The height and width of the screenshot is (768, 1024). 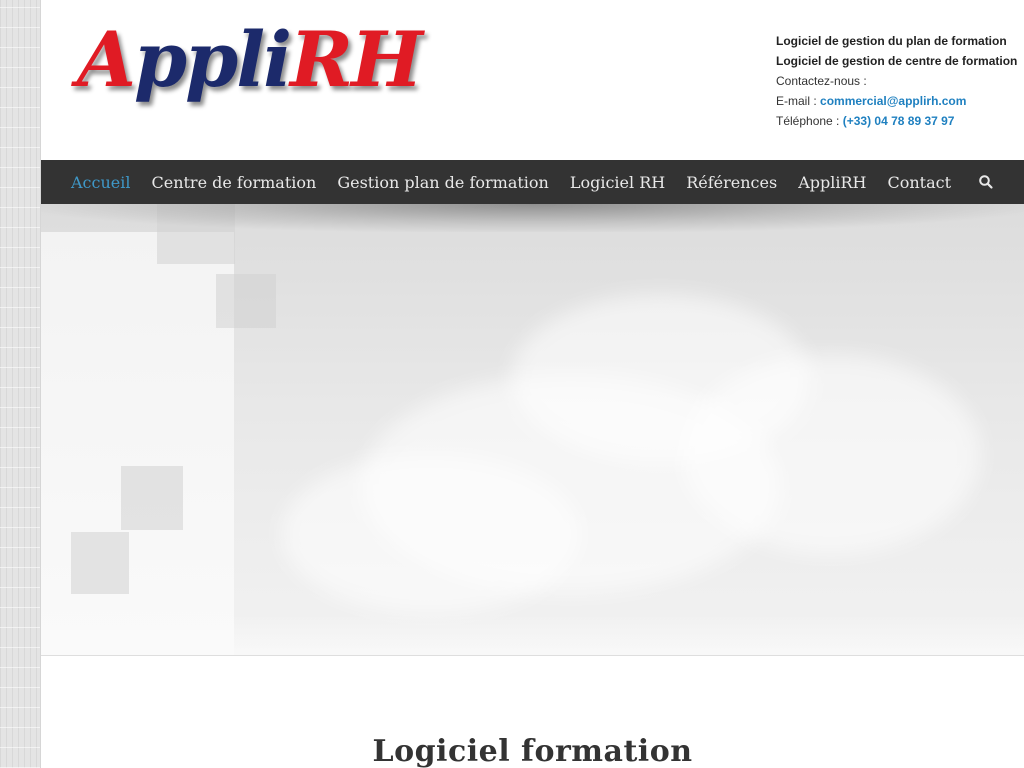 What do you see at coordinates (617, 182) in the screenshot?
I see `nav-item-logiciel-rh: Logiciel RH` at bounding box center [617, 182].